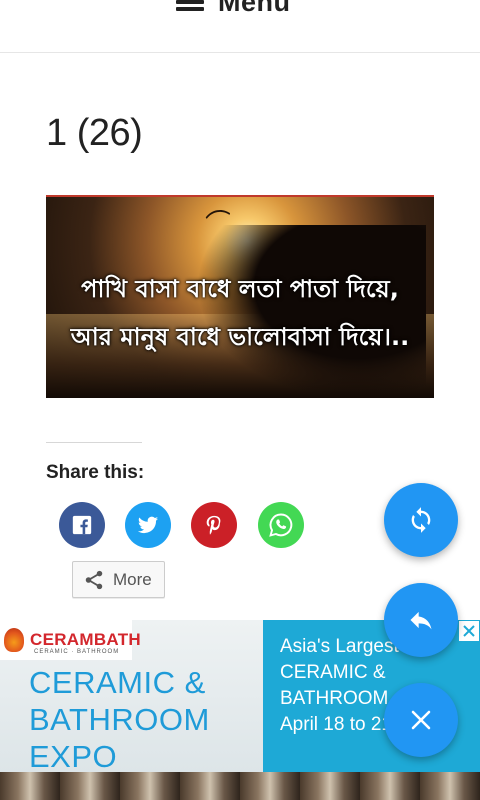 Image resolution: width=480 pixels, height=800 pixels. Describe the element at coordinates (94, 579) in the screenshot. I see `share-icon` at that location.